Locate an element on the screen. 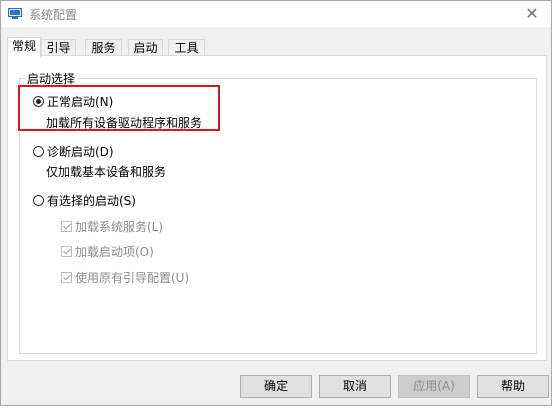  ok-button: 确定 is located at coordinates (276, 386).